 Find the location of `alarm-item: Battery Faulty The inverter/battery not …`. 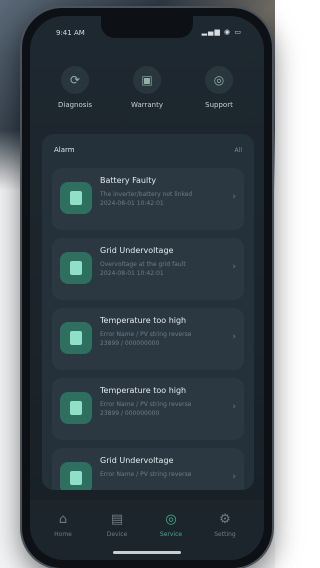

alarm-item: Battery Faulty The inverter/battery not … is located at coordinates (148, 199).